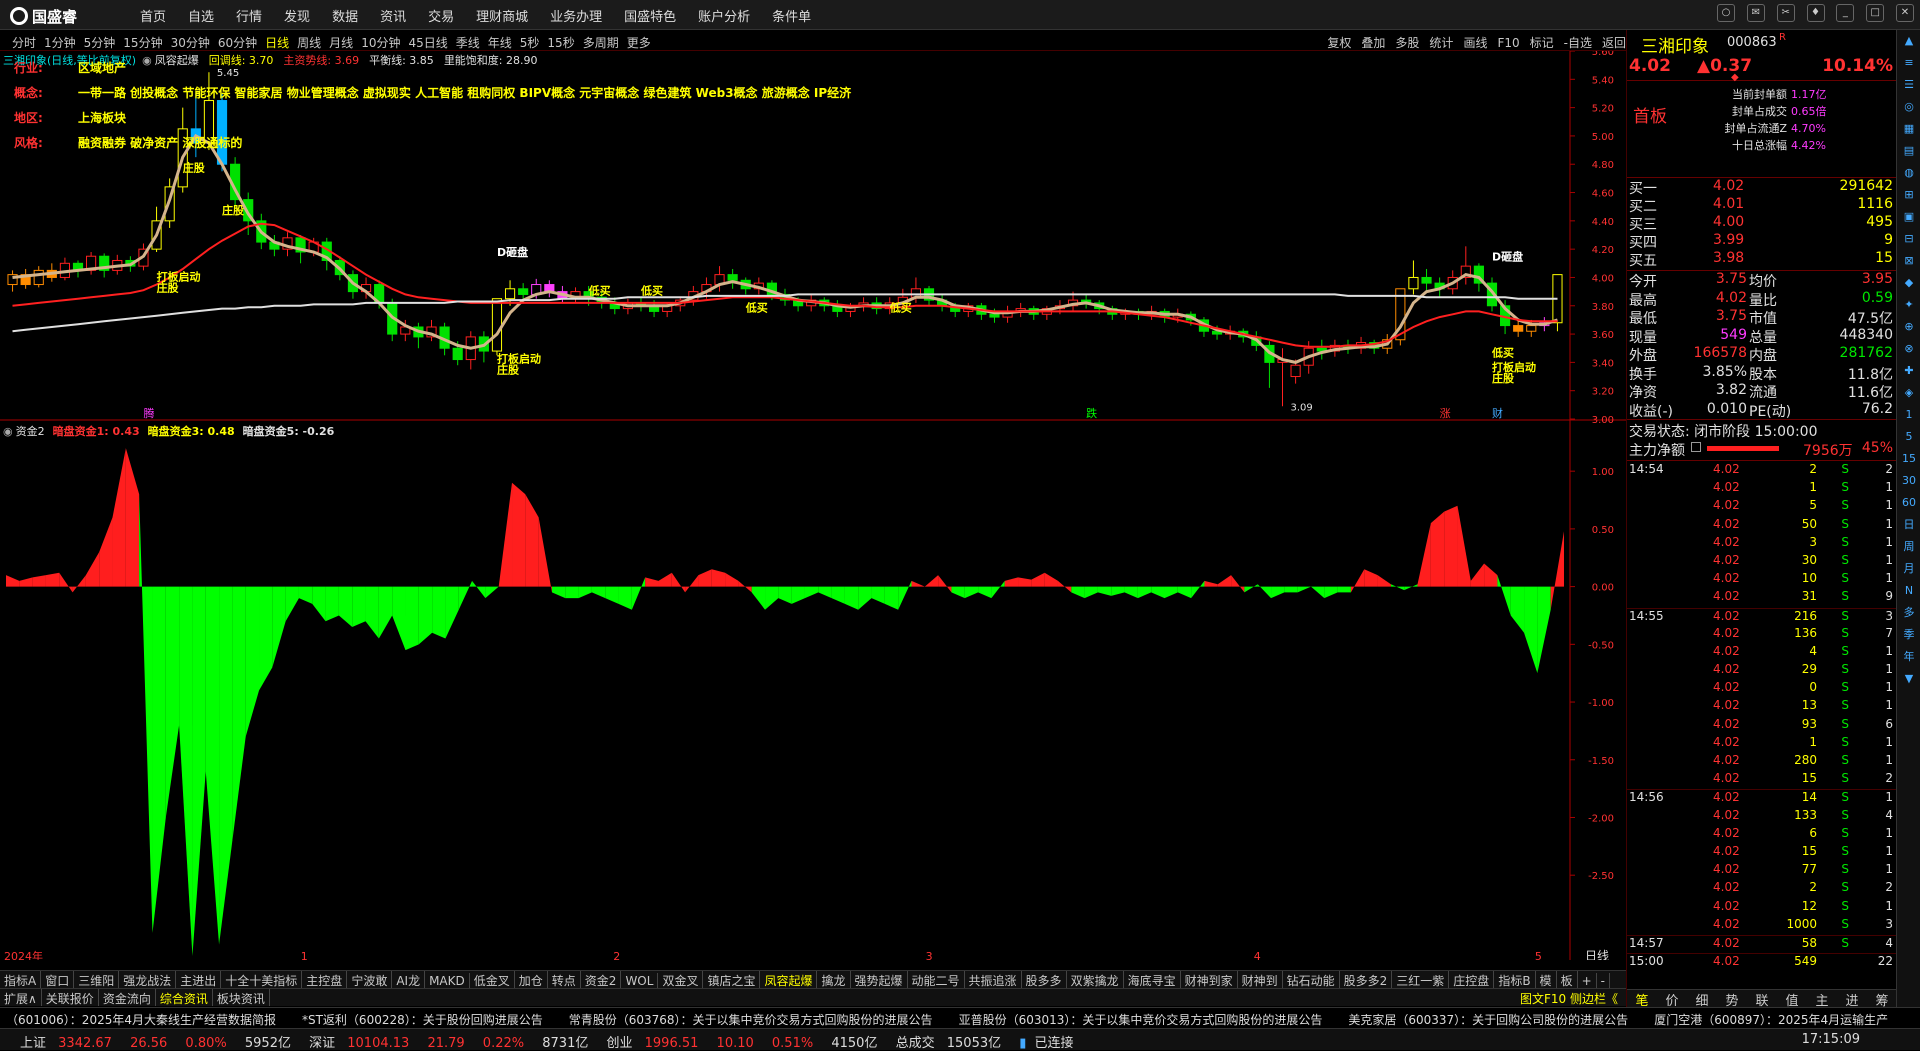 This screenshot has width=1920, height=1051. Describe the element at coordinates (1762, 223) in the screenshot. I see `order-row: 买三 4.00 495` at that location.